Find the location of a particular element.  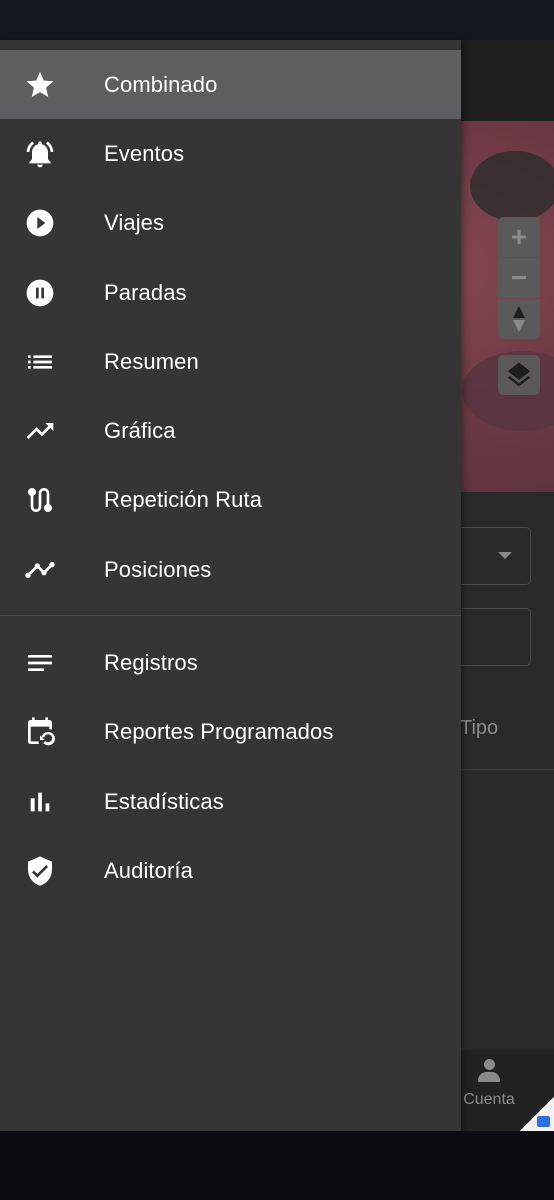

notes-icon is located at coordinates (40, 663).